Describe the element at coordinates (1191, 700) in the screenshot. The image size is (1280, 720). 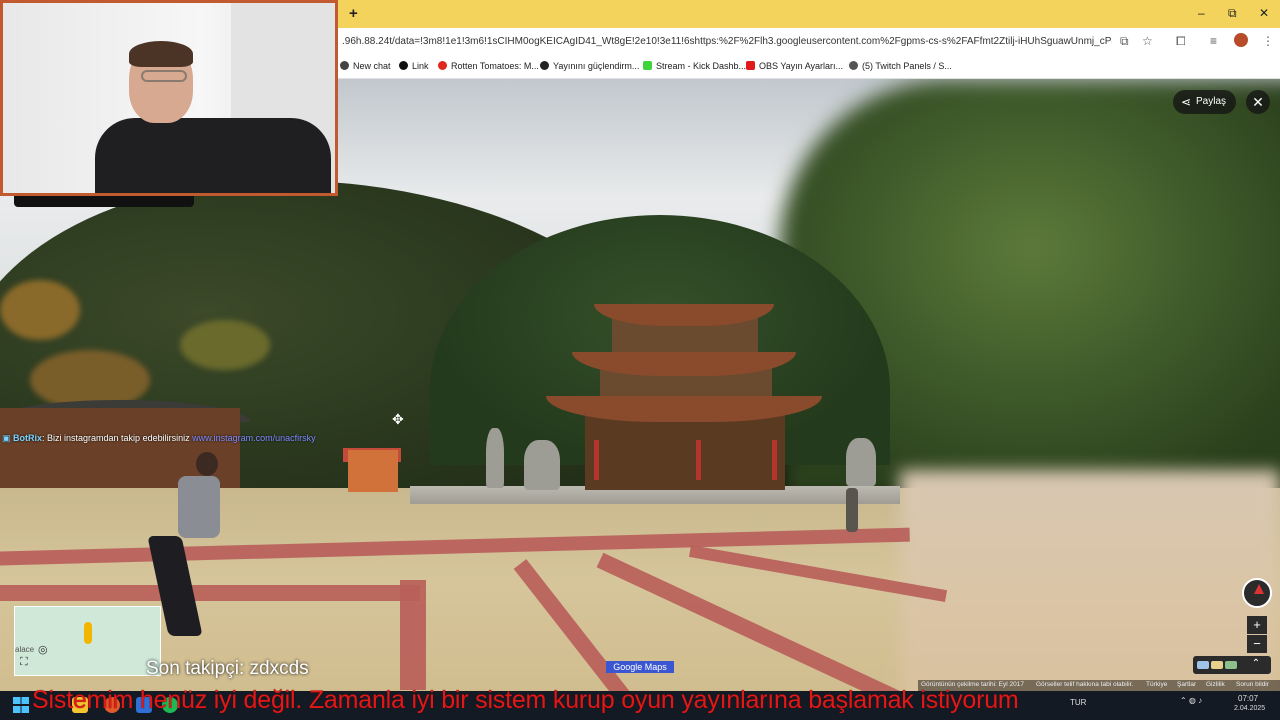
I see `tray-icons: ⌃ ◍ ♪` at that location.